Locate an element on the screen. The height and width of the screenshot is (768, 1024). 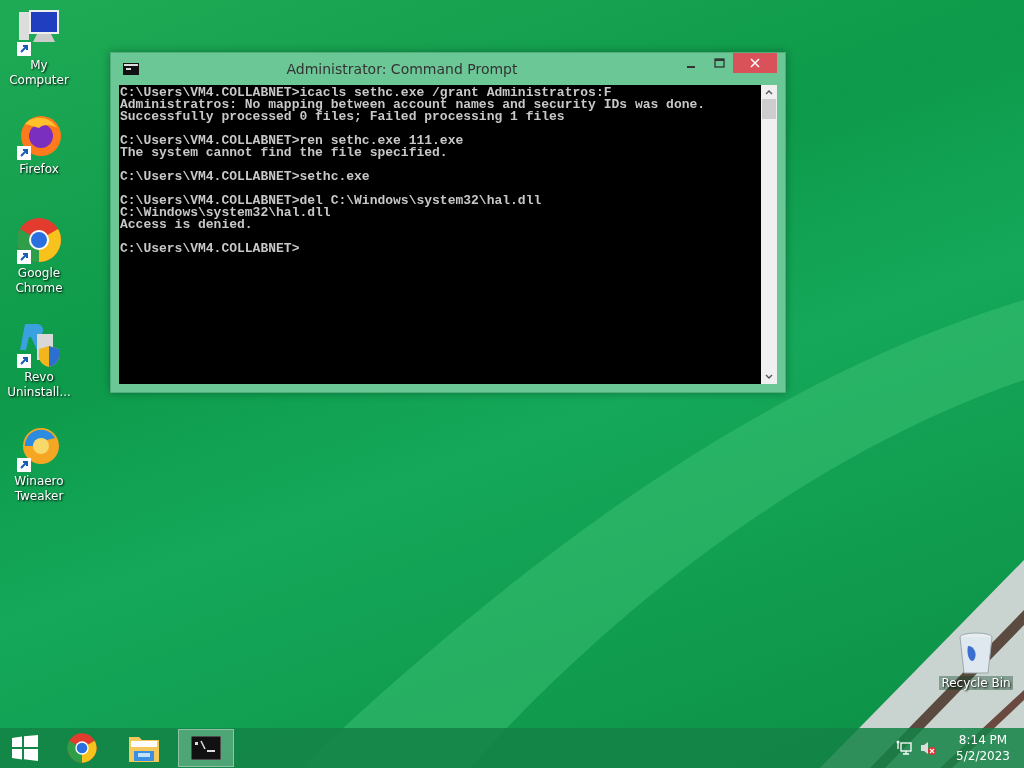
windows-logo-icon is located at coordinates (25, 748).